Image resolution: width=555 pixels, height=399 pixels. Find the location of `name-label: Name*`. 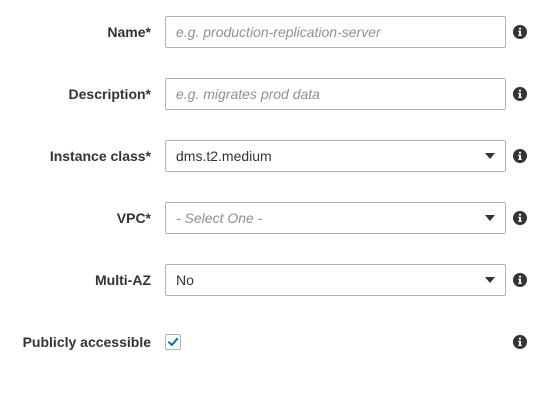

name-label: Name* is located at coordinates (129, 32).